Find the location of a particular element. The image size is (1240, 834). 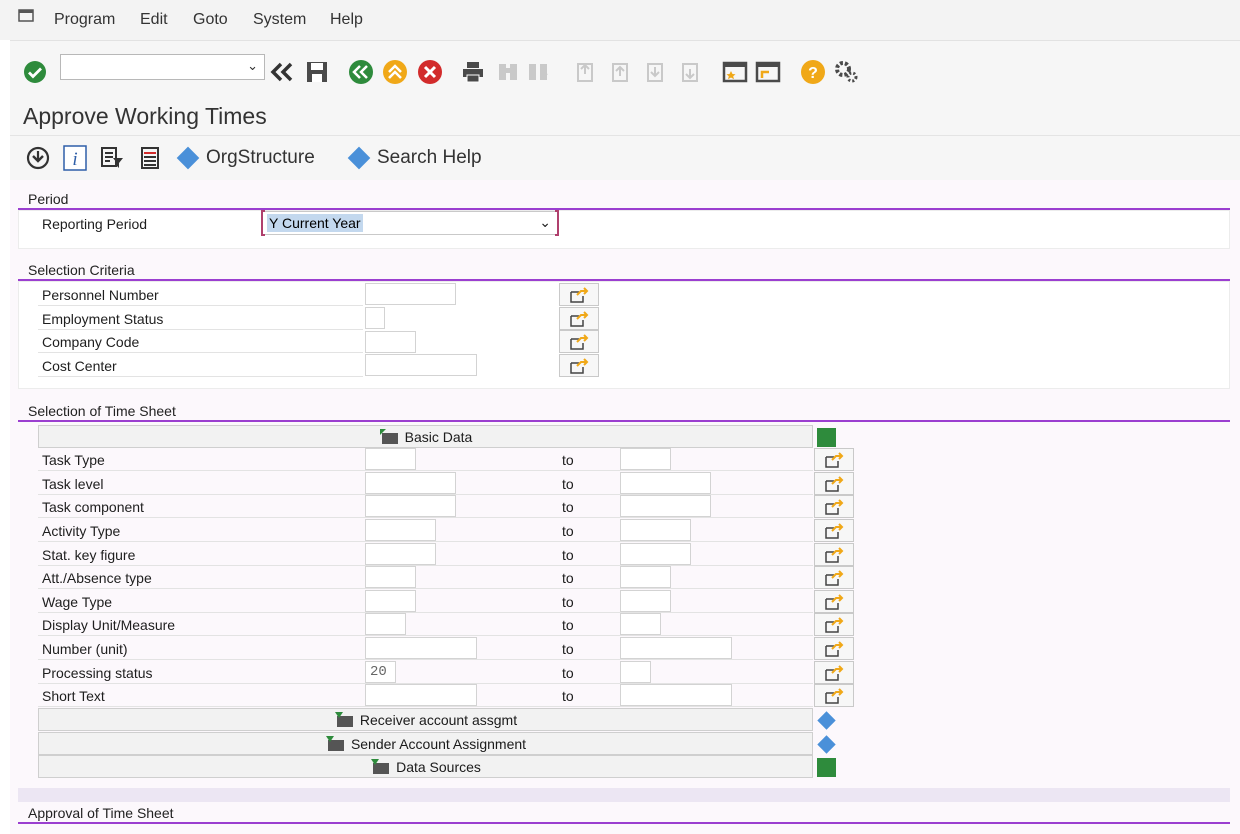

att-absence-type-from-field is located at coordinates (390, 577).